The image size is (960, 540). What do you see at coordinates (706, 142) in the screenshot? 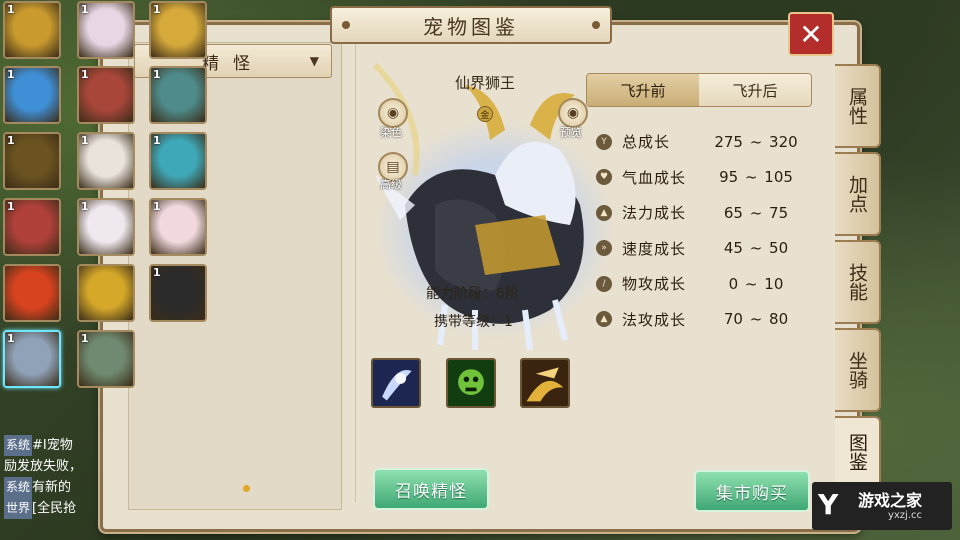
I see `stat-row: Y 总成长 275 ~ 320` at bounding box center [706, 142].